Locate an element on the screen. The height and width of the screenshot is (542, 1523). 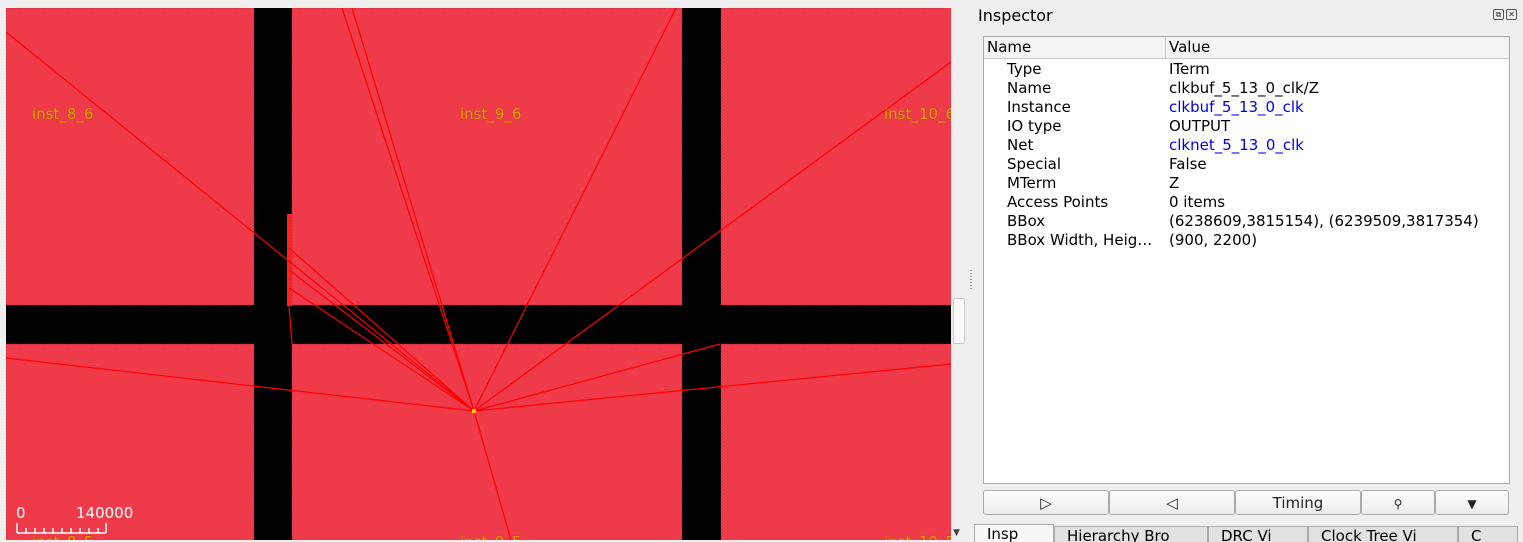
panel-title: Inspector is located at coordinates (1015, 15).